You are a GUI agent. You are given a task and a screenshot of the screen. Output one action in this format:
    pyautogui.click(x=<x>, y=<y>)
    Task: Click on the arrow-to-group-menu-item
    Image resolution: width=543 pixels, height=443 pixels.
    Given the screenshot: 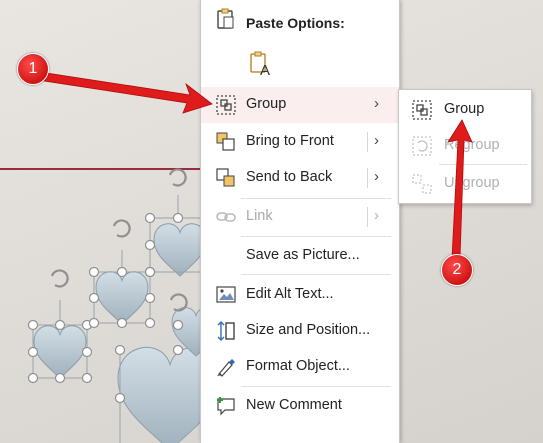 What is the action you would take?
    pyautogui.click(x=125, y=92)
    